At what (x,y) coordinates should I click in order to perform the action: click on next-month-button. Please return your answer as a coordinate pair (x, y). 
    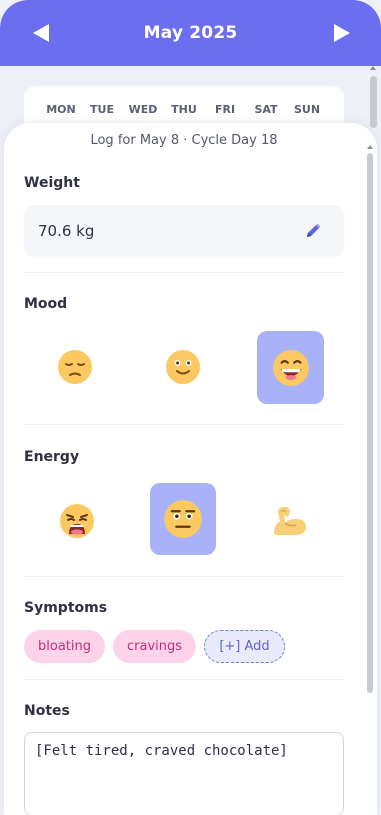
    Looking at the image, I should click on (342, 33).